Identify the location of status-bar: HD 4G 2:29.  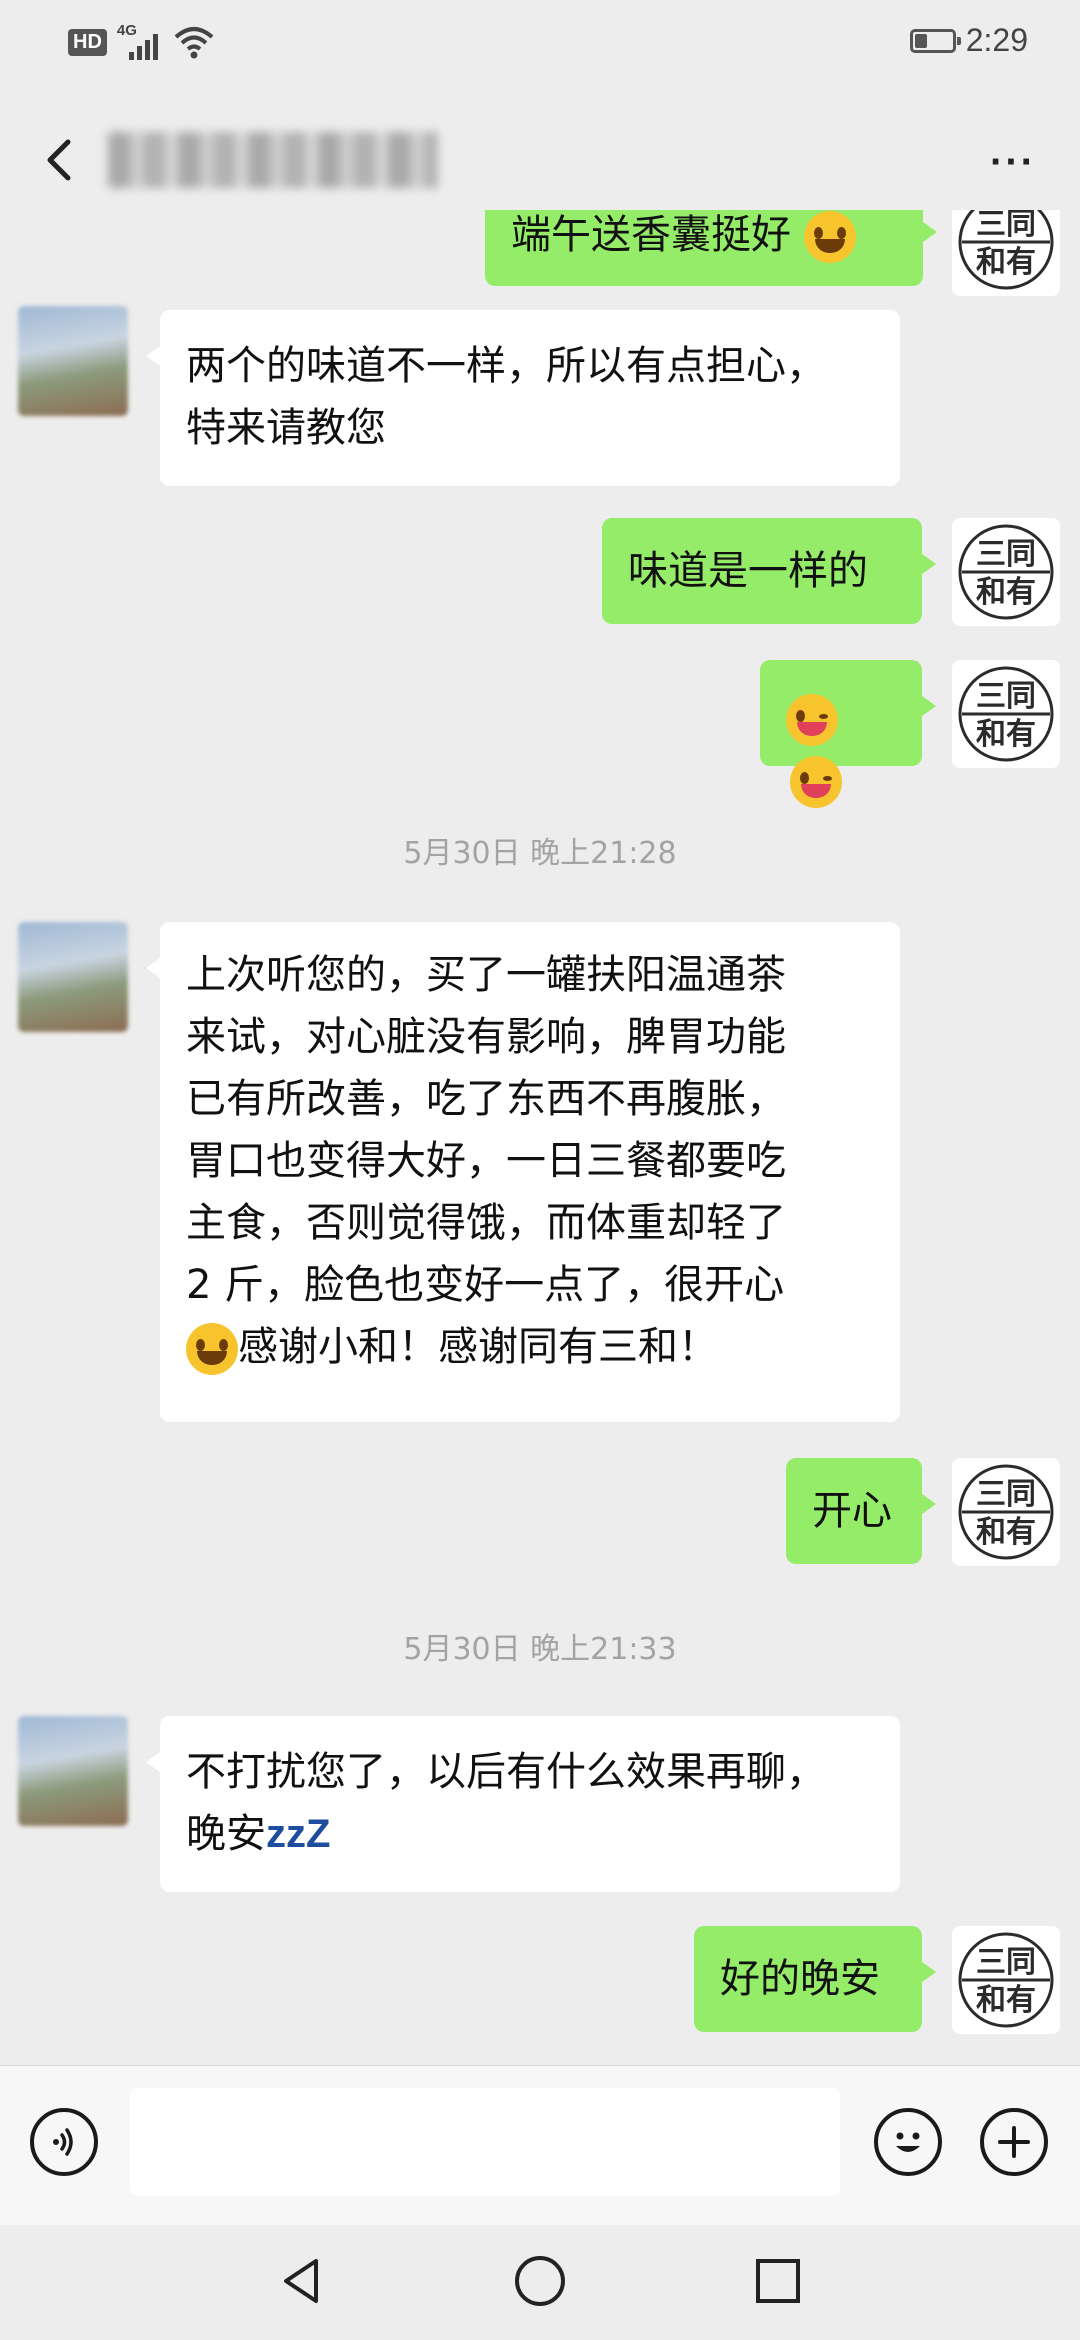
(540, 45).